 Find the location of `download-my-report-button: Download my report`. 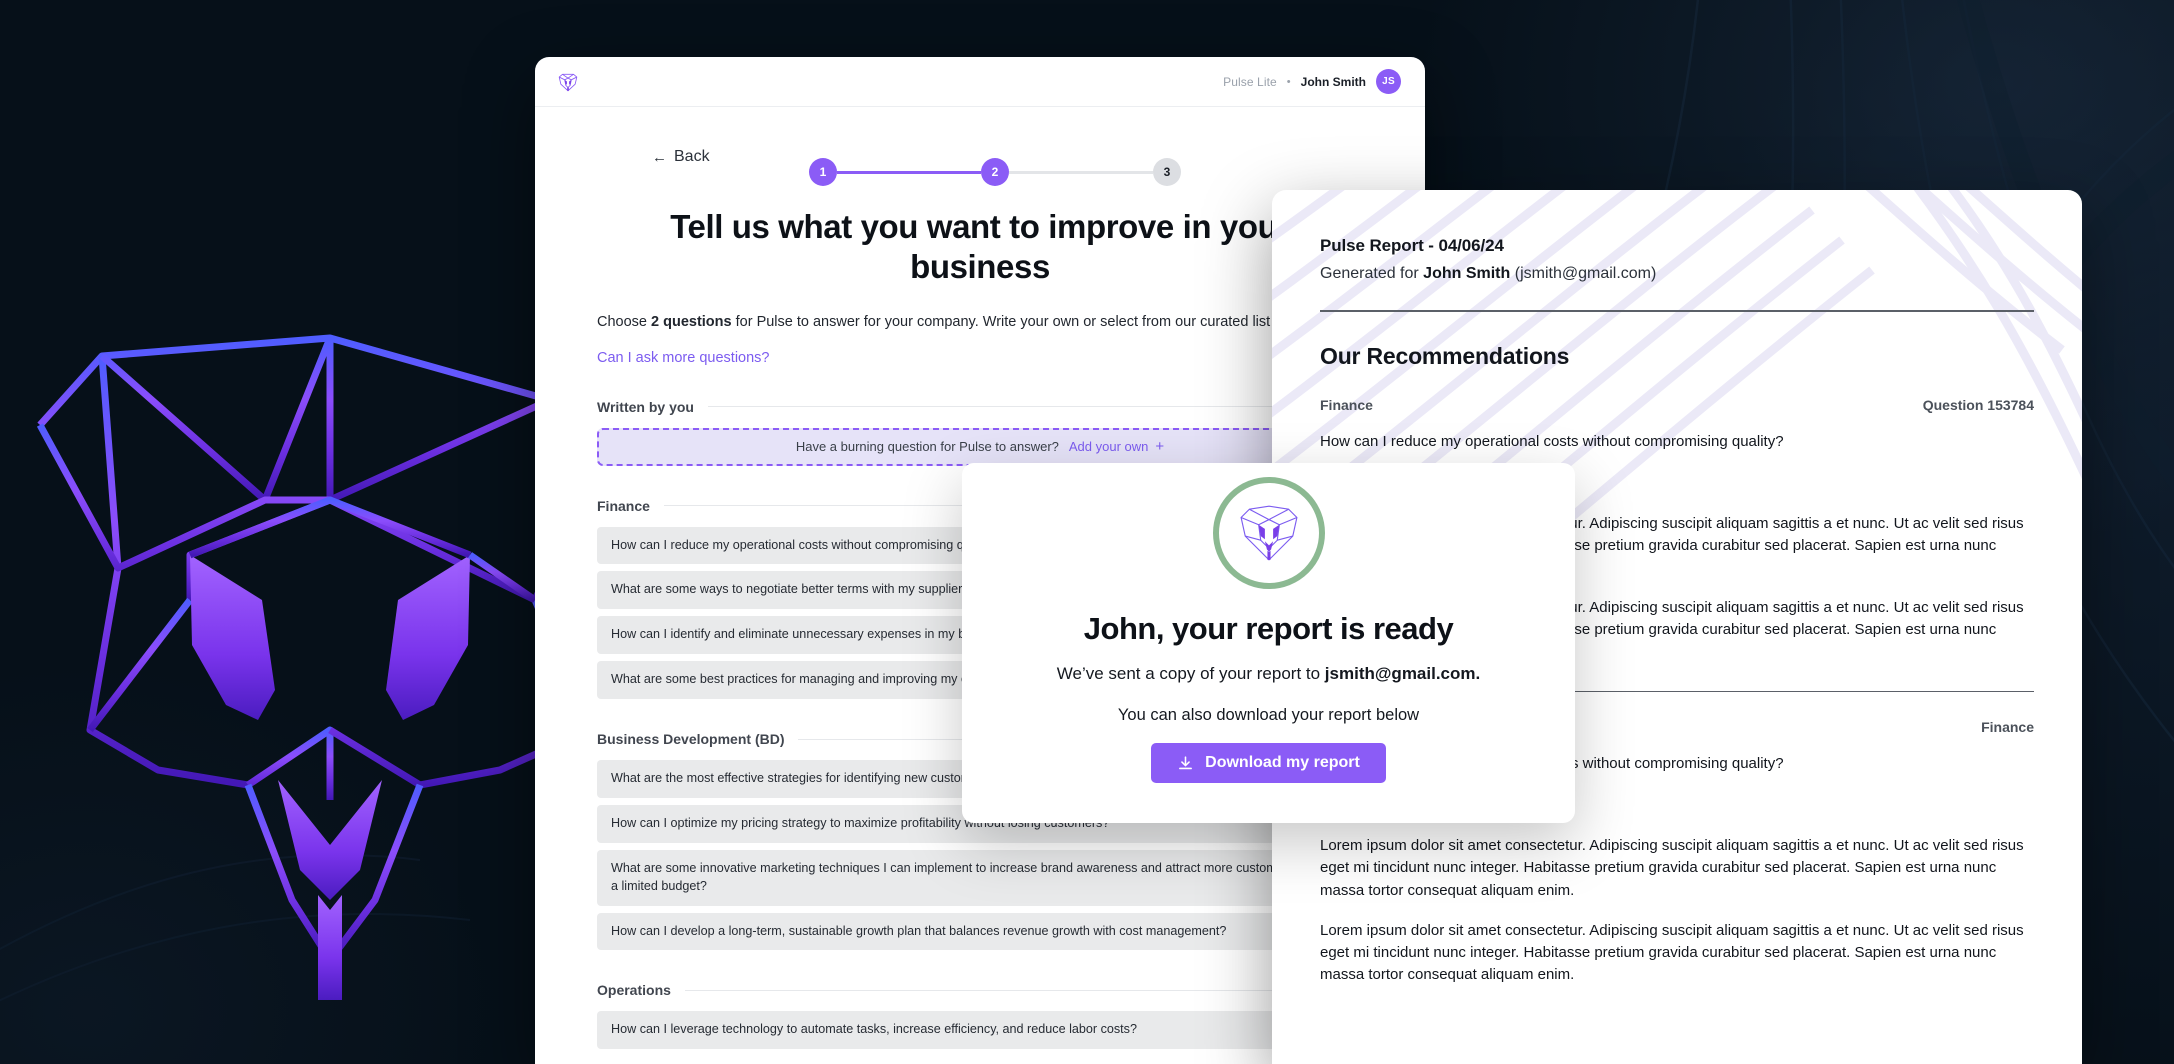

download-my-report-button: Download my report is located at coordinates (1268, 763).